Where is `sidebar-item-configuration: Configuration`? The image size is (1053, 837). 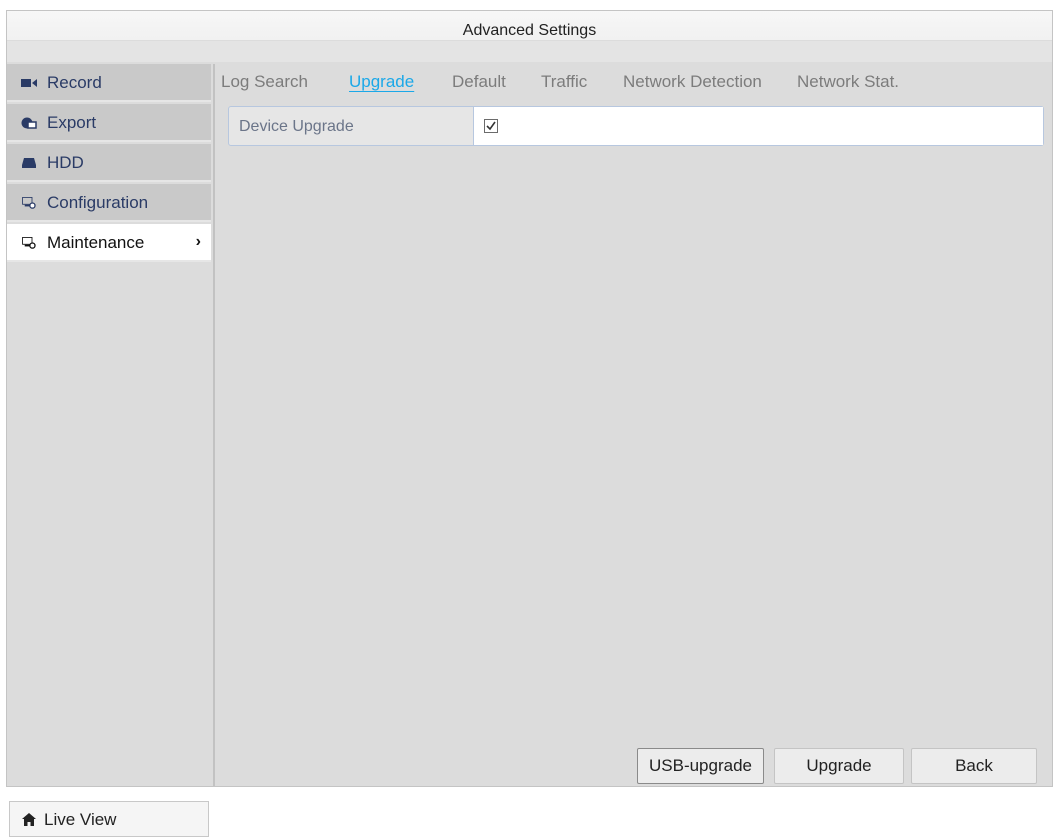
sidebar-item-configuration: Configuration is located at coordinates (109, 203).